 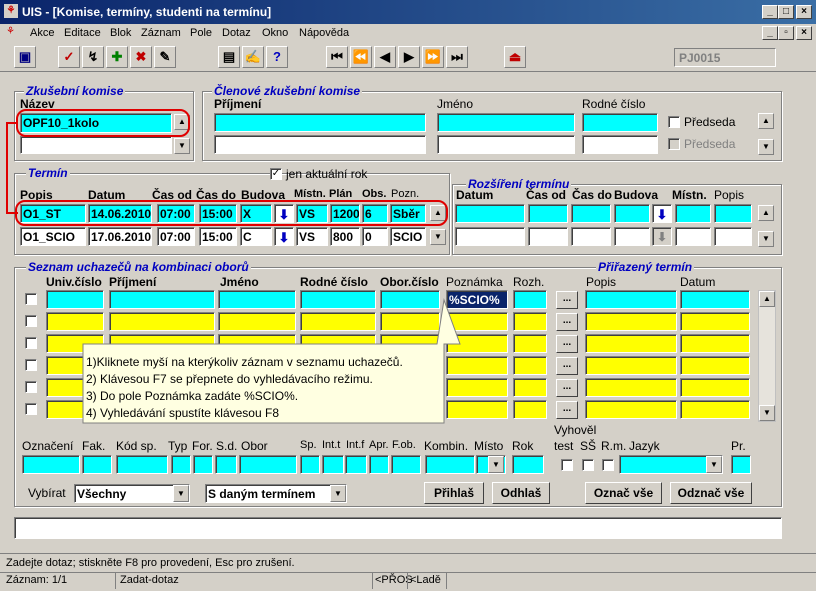 I want to click on odhlas-button: Odhlaš, so click(x=521, y=493).